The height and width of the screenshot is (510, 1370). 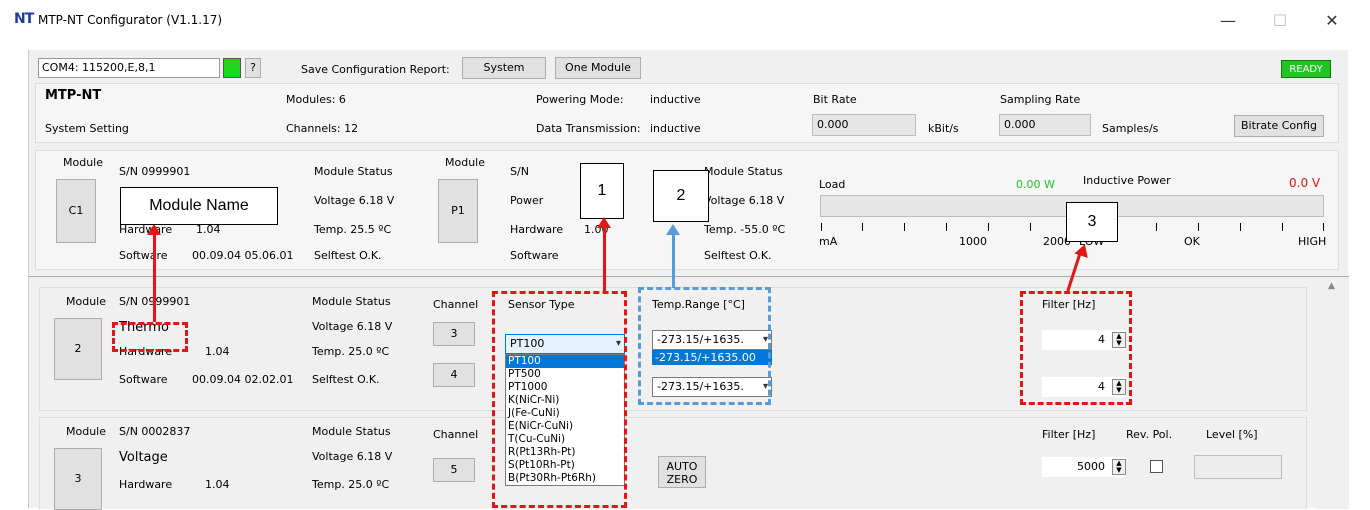 I want to click on load-value: 0.00 W, so click(x=1035, y=184).